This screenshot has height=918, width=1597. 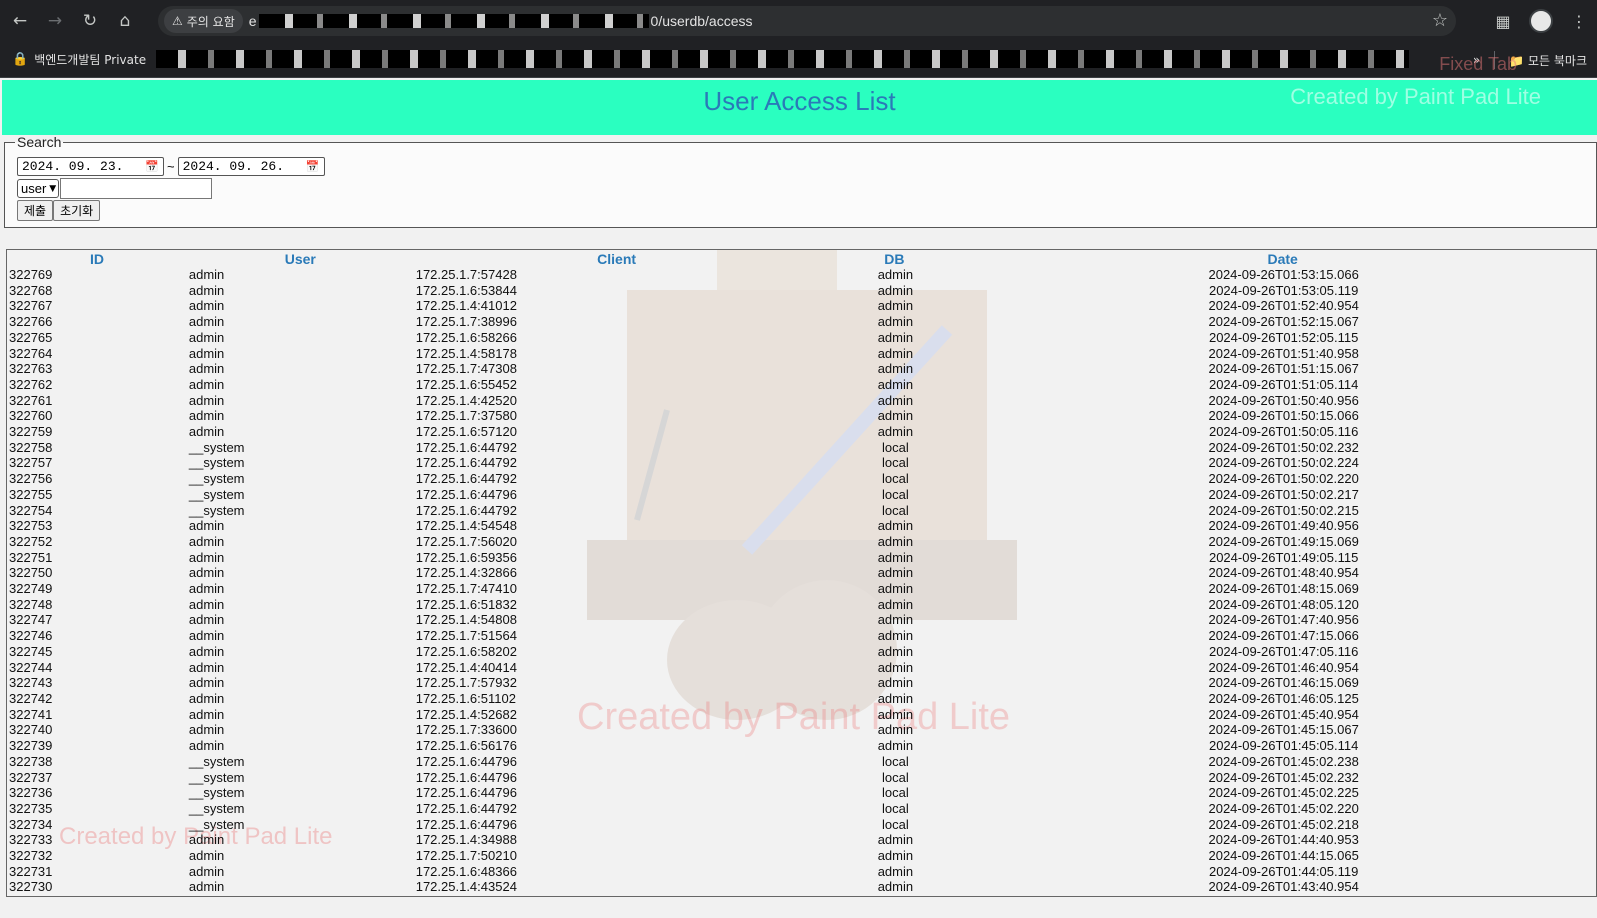 What do you see at coordinates (806, 166) in the screenshot?
I see `date-range: 2024. 09. 23. 📅 ~ 2024. 09. 26. 📅` at bounding box center [806, 166].